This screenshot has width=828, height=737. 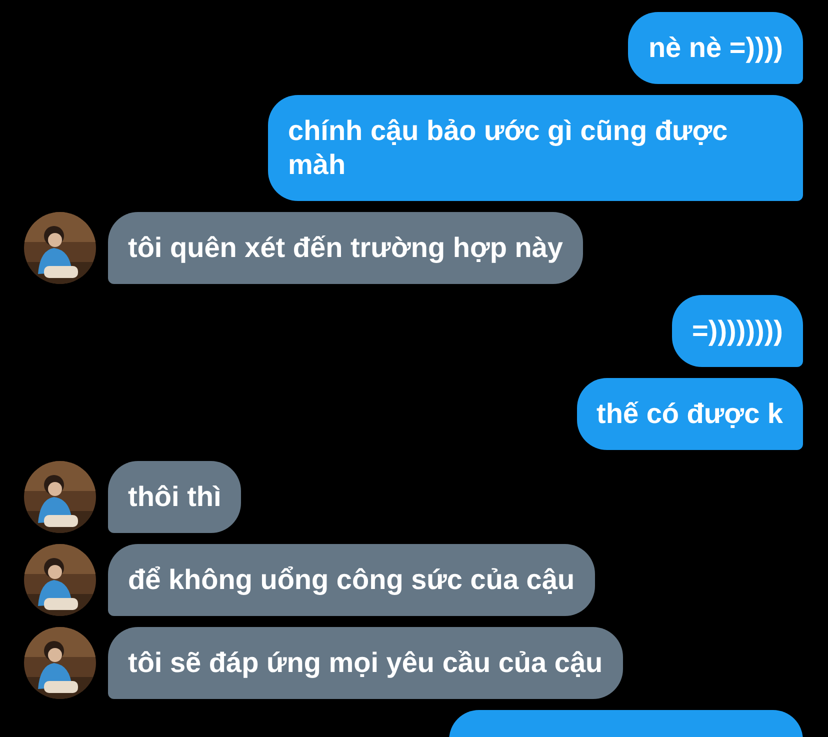 I want to click on message-bubble: để không uổng công sức của cậu, so click(x=351, y=580).